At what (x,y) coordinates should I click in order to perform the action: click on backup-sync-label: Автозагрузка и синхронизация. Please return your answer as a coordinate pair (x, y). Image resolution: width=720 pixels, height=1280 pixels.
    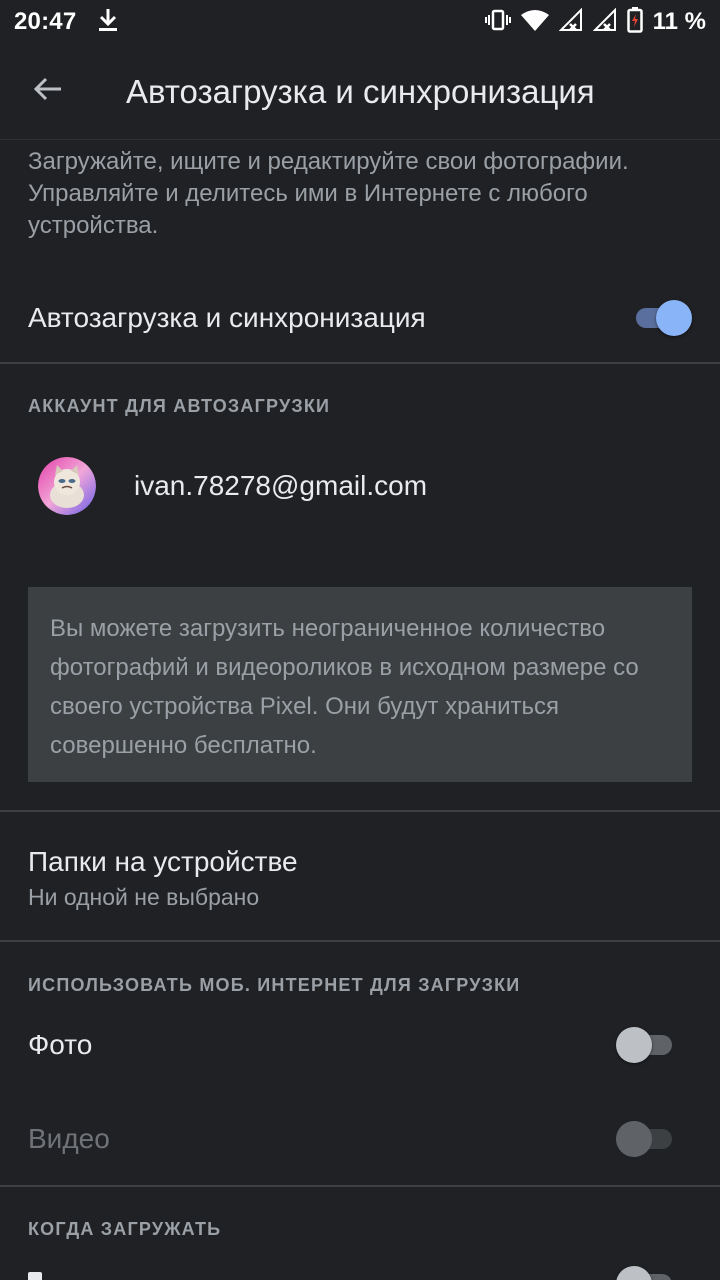
    Looking at the image, I should click on (227, 317).